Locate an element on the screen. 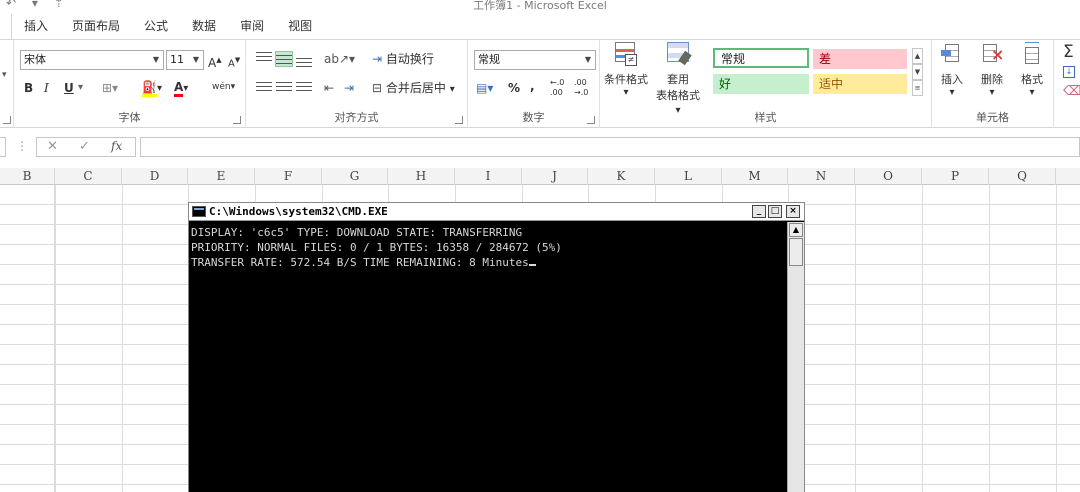 Image resolution: width=1080 pixels, height=492 pixels. column-header-b: B is located at coordinates (27, 176).